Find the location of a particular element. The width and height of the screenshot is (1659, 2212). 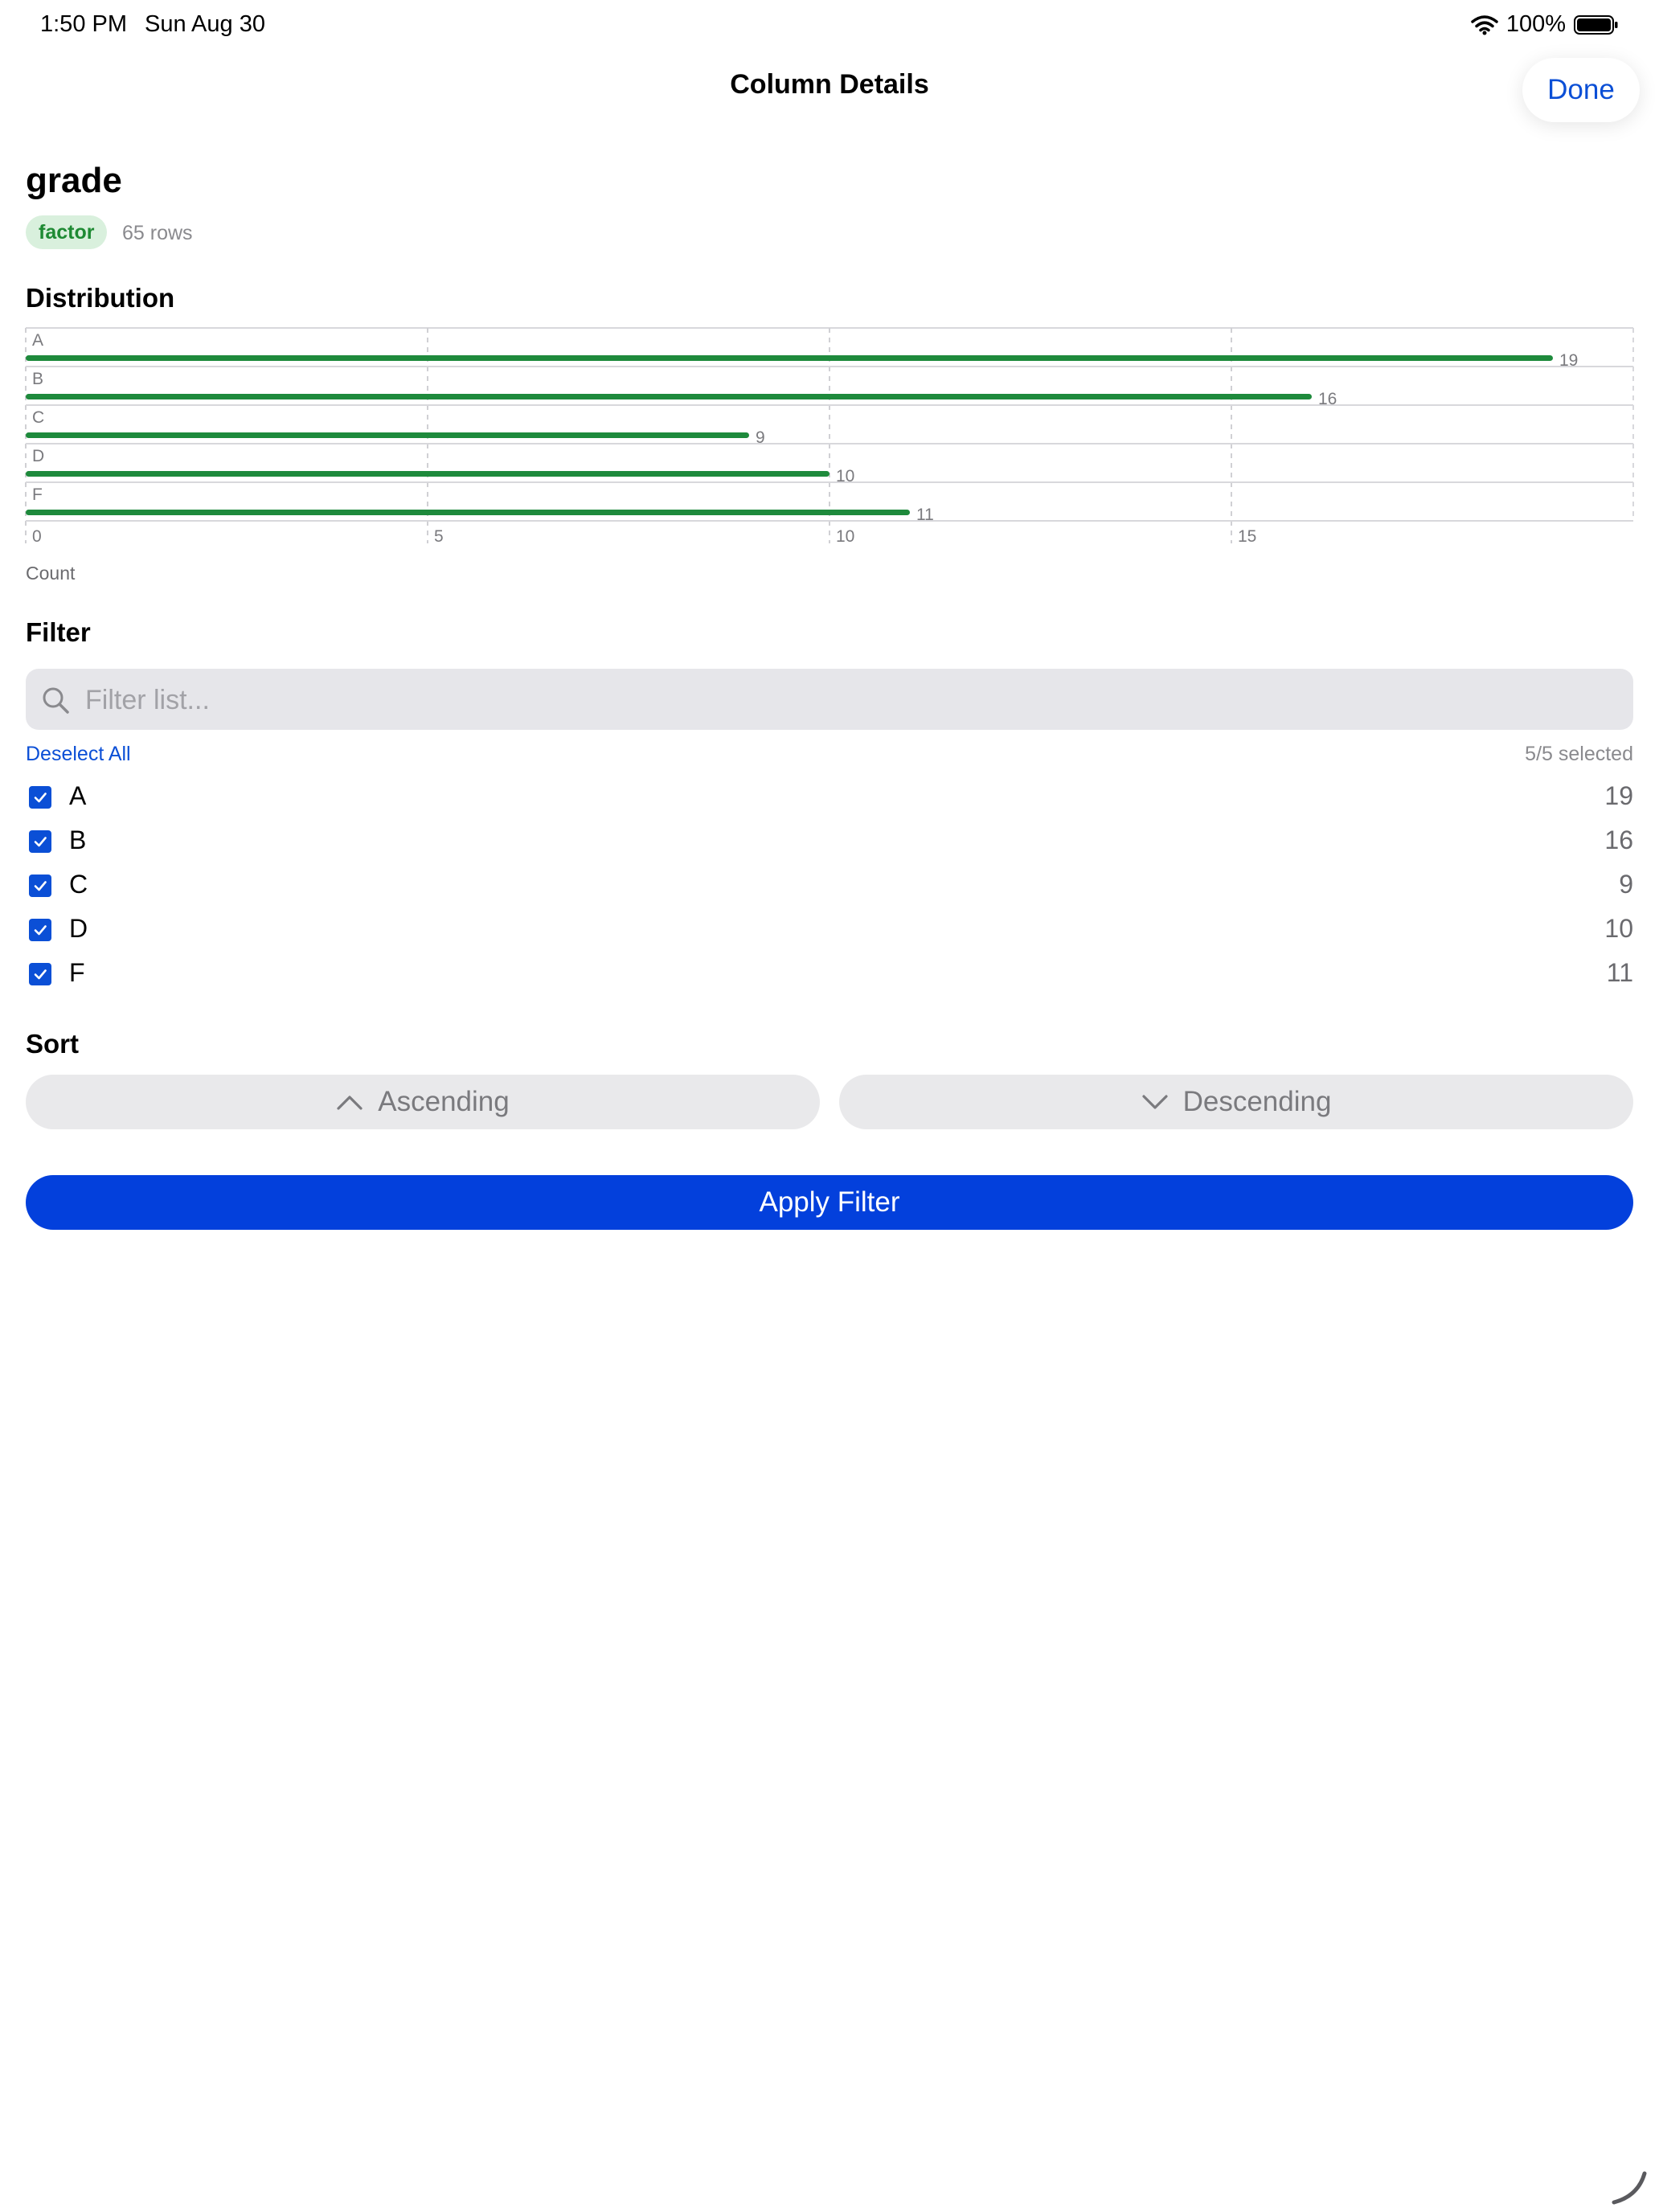

checkbox-a is located at coordinates (40, 797).